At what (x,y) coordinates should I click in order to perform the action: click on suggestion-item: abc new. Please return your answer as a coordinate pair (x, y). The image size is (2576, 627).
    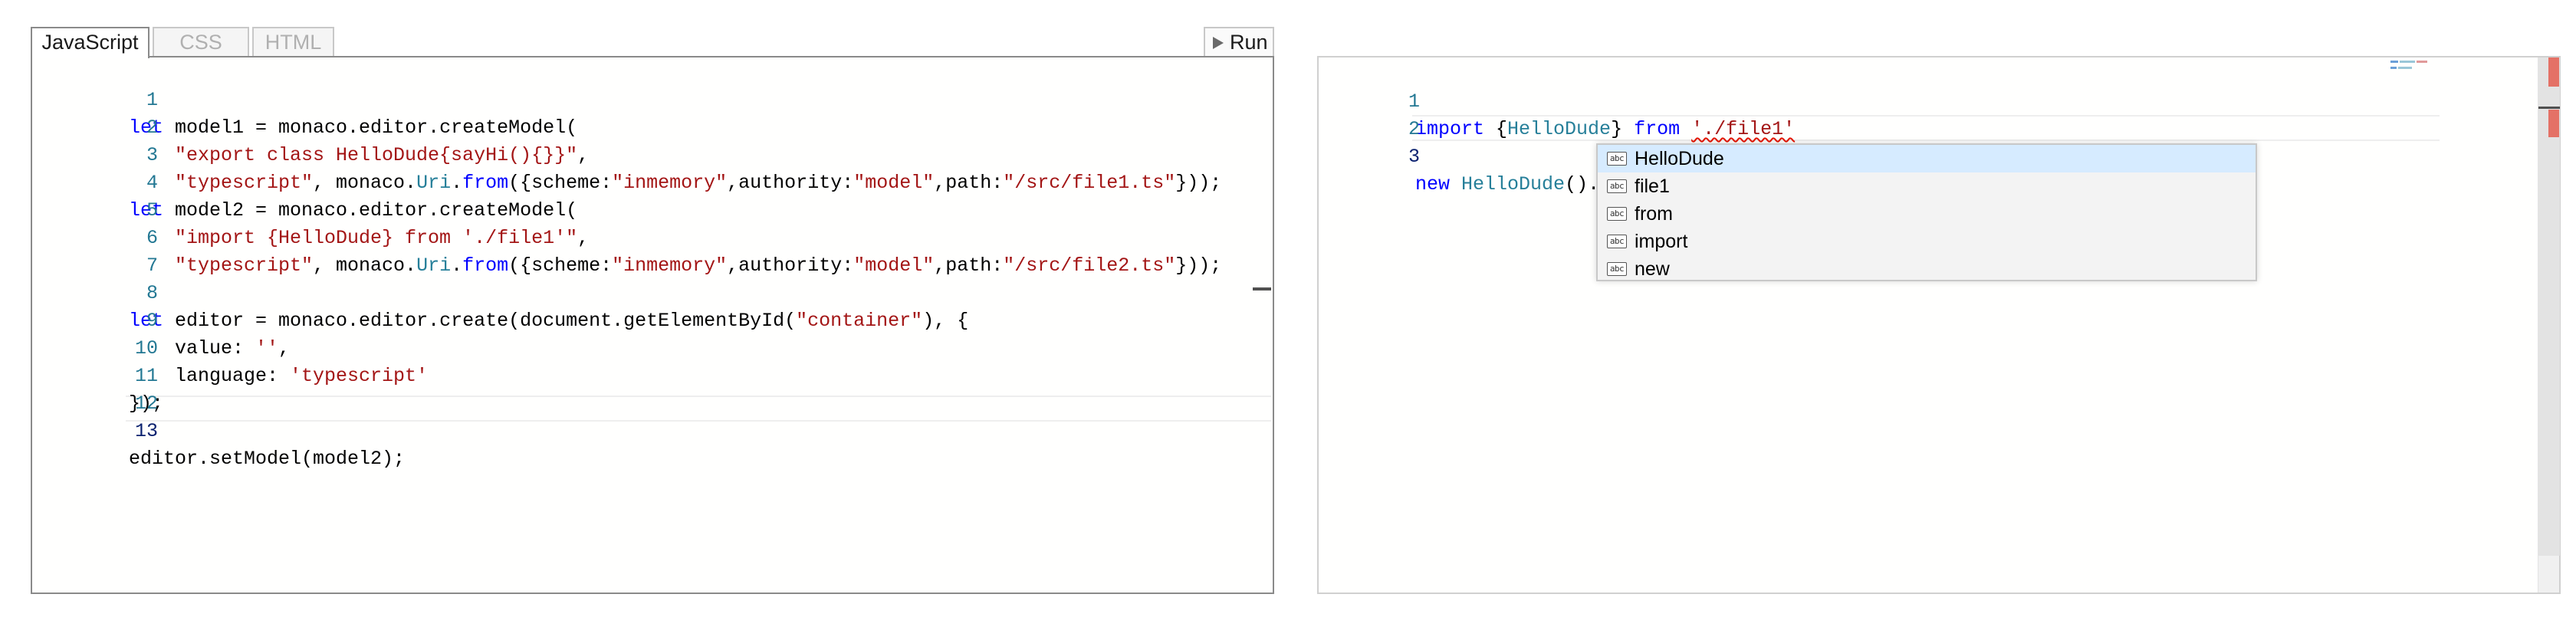
    Looking at the image, I should click on (1927, 267).